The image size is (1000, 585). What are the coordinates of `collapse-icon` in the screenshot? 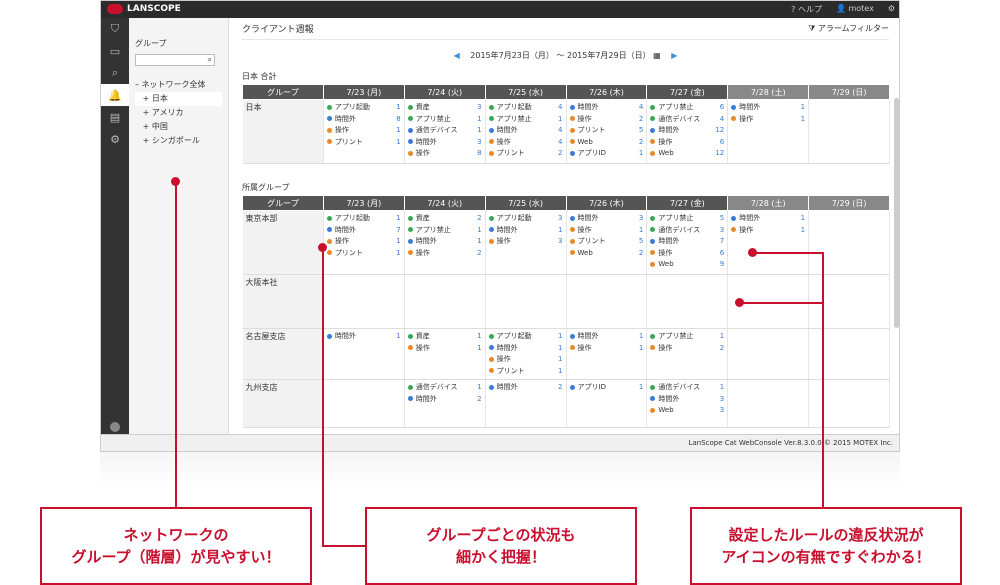 It's located at (115, 427).